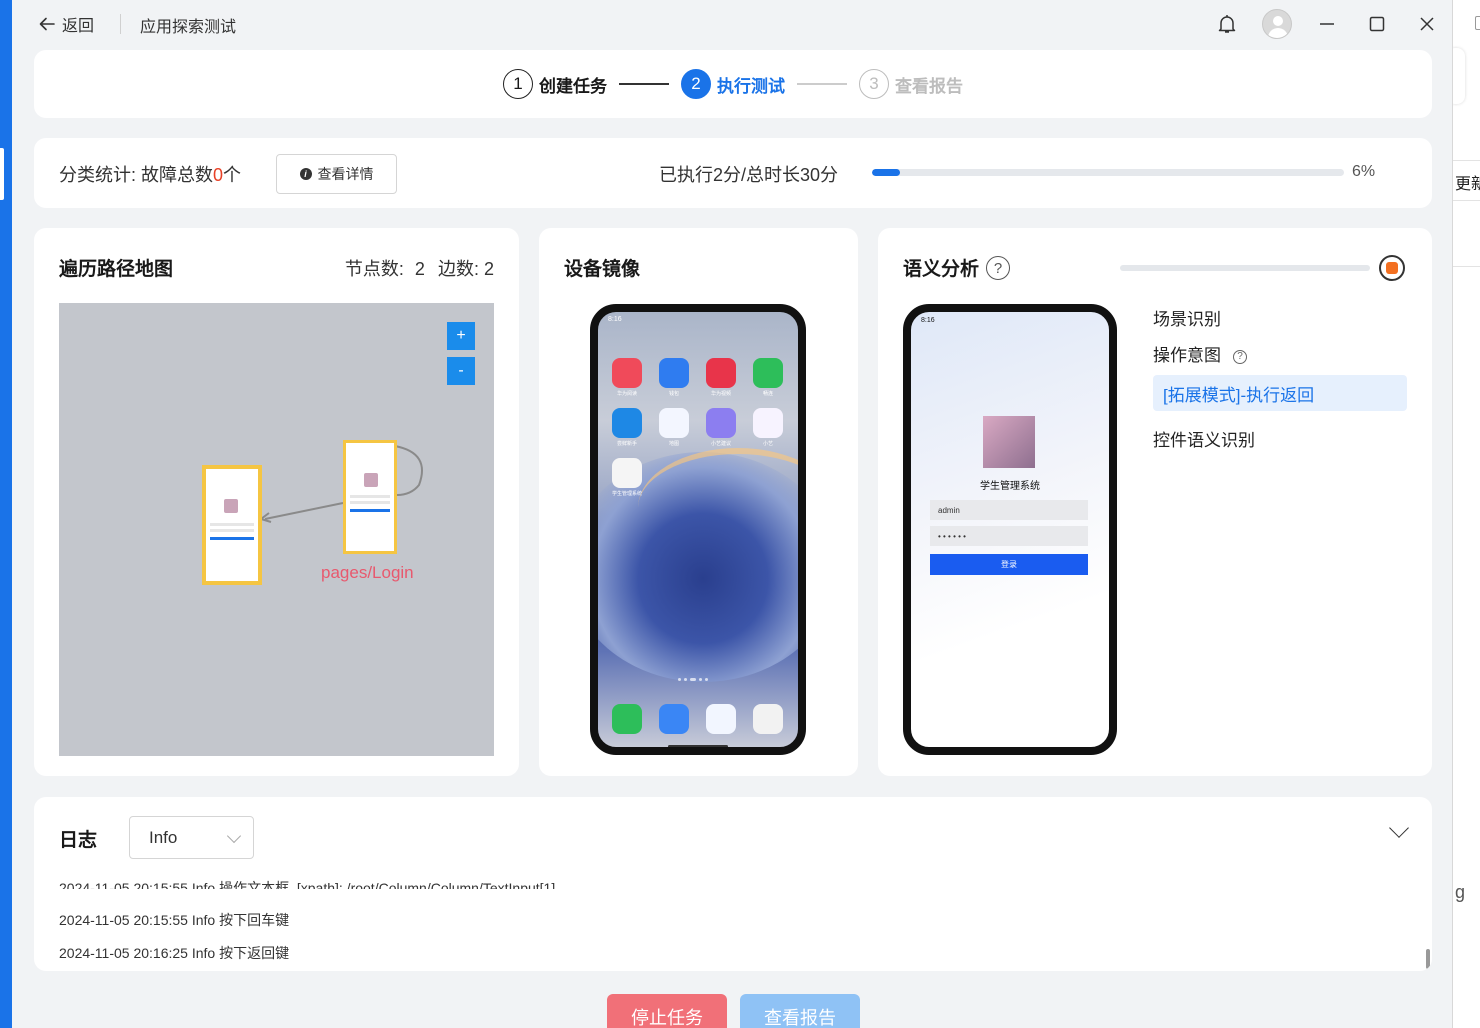  What do you see at coordinates (627, 423) in the screenshot?
I see `beta-app-icon` at bounding box center [627, 423].